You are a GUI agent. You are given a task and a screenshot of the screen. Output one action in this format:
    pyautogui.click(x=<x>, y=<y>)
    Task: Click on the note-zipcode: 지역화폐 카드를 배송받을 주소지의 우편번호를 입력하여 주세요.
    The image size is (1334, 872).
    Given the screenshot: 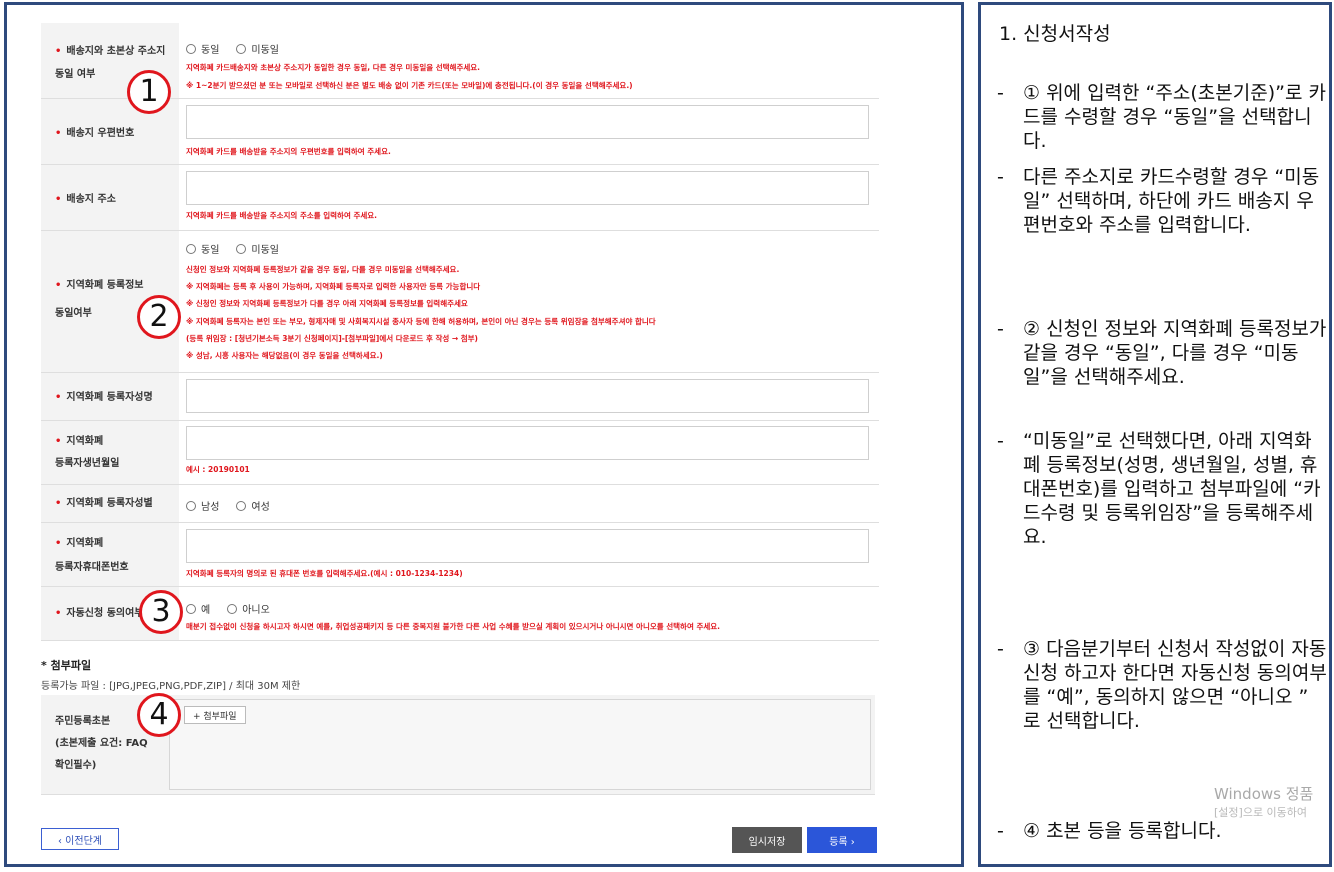 What is the action you would take?
    pyautogui.click(x=288, y=151)
    